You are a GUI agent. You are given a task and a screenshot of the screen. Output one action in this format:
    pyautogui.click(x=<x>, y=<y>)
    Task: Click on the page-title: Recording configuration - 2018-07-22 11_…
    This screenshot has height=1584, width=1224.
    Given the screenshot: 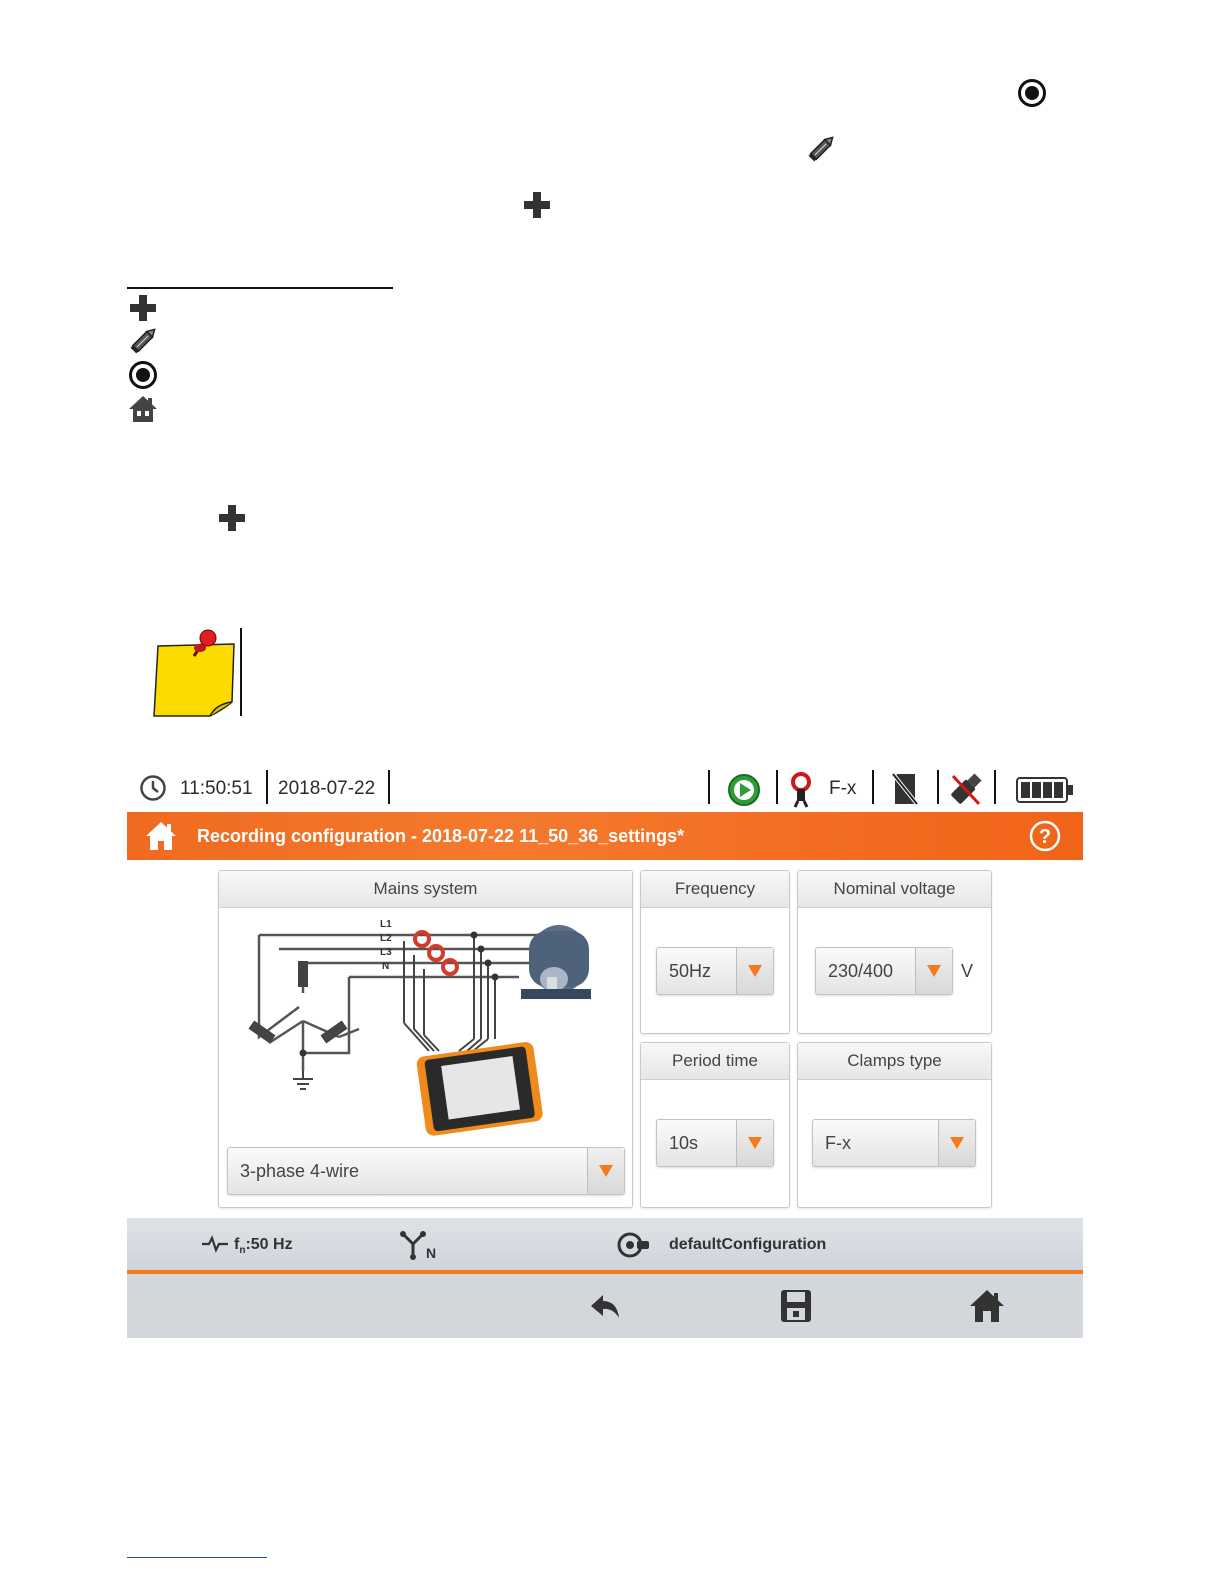 What is the action you would take?
    pyautogui.click(x=441, y=836)
    